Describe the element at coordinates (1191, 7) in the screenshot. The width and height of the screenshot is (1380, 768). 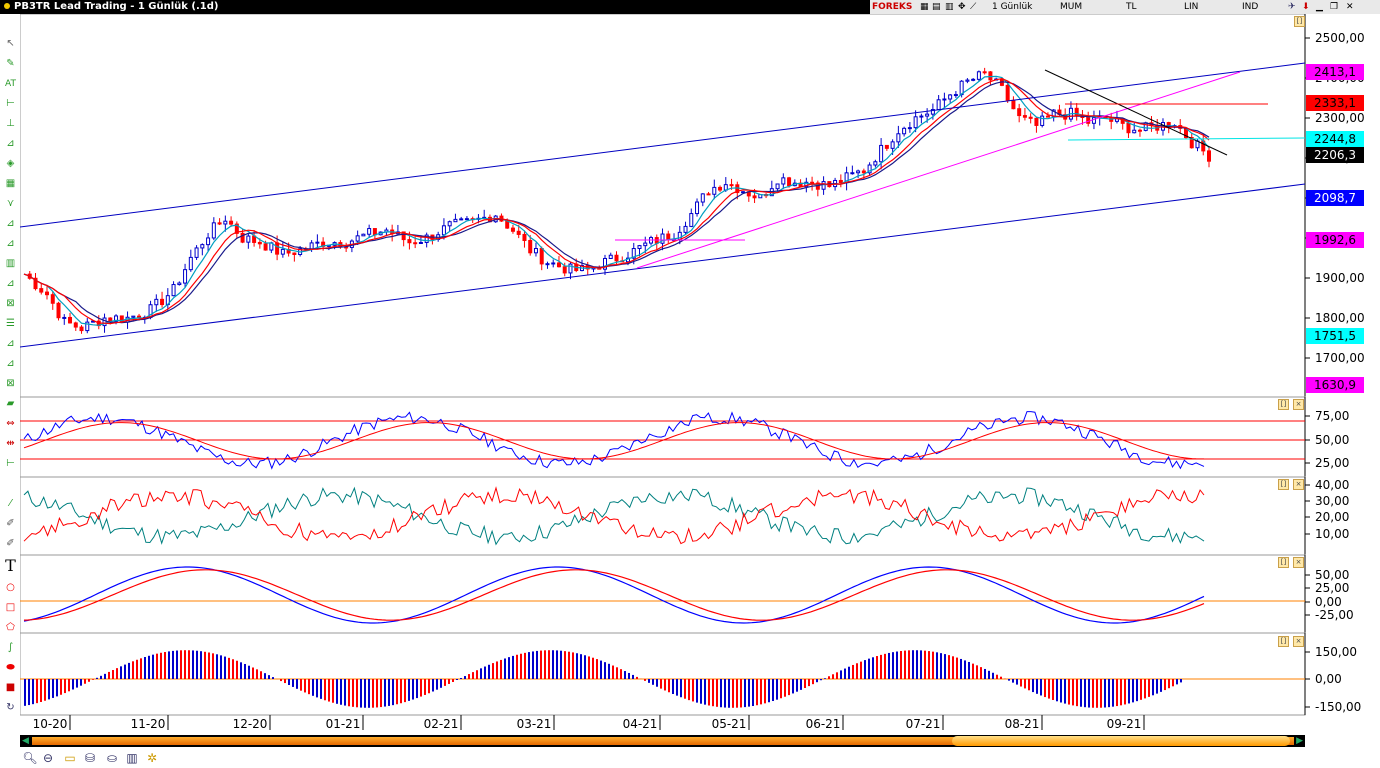
I see `scale-select: LIN` at that location.